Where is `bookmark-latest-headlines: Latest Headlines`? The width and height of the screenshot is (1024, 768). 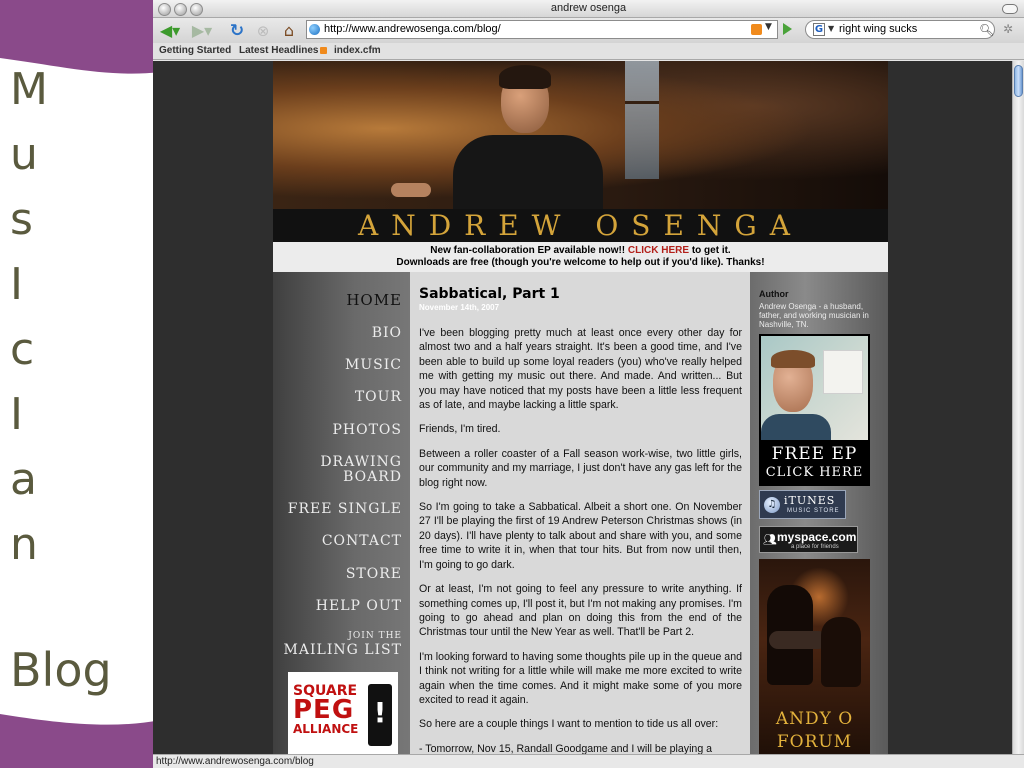
bookmark-latest-headlines: Latest Headlines is located at coordinates (283, 50).